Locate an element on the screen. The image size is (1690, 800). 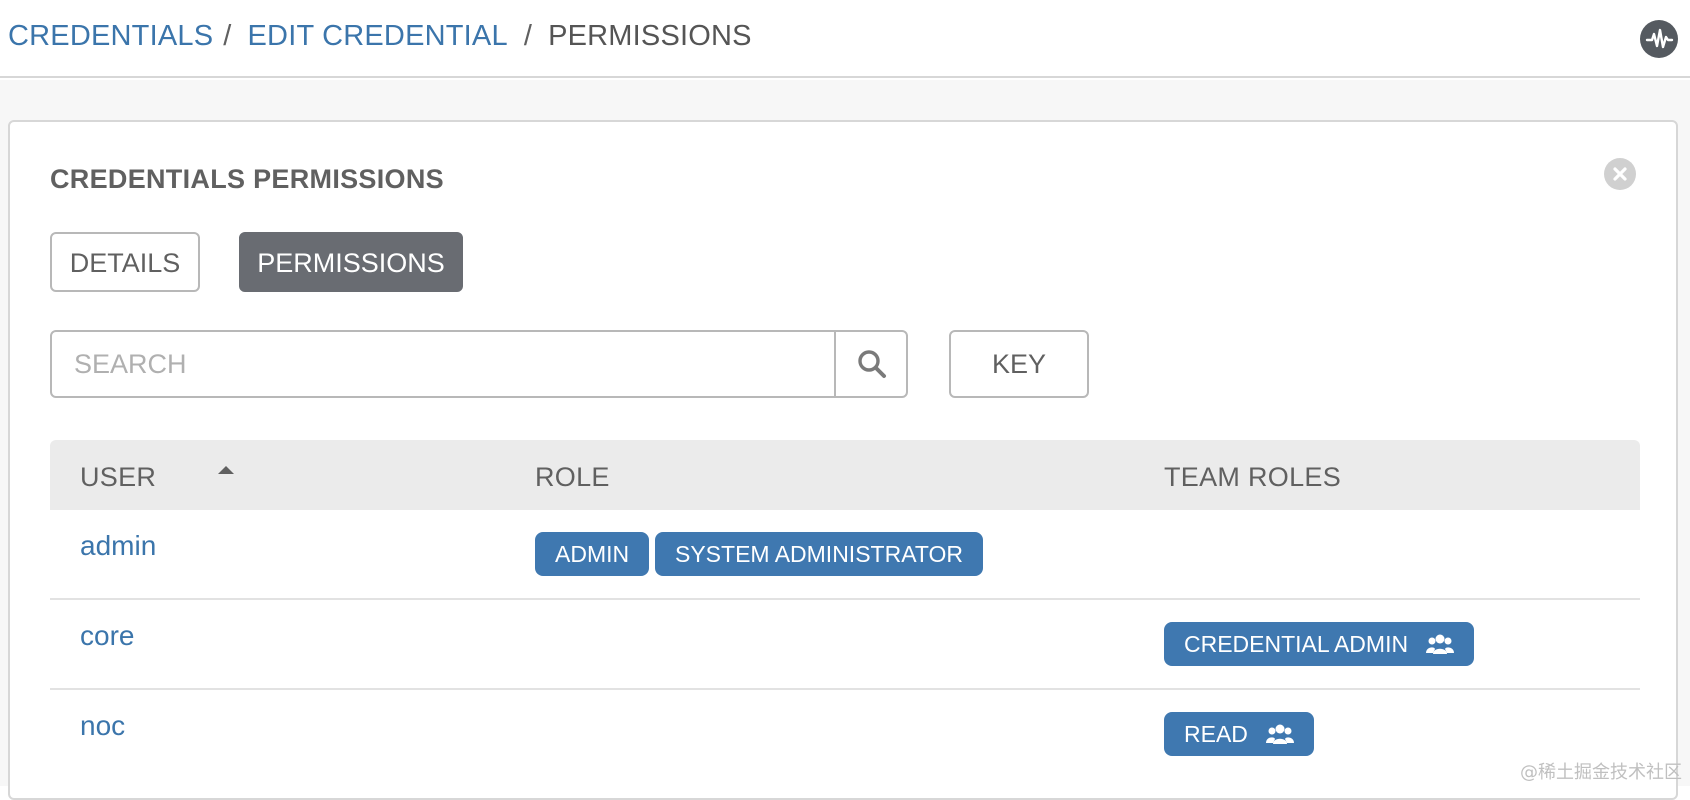
search-icon is located at coordinates (872, 364).